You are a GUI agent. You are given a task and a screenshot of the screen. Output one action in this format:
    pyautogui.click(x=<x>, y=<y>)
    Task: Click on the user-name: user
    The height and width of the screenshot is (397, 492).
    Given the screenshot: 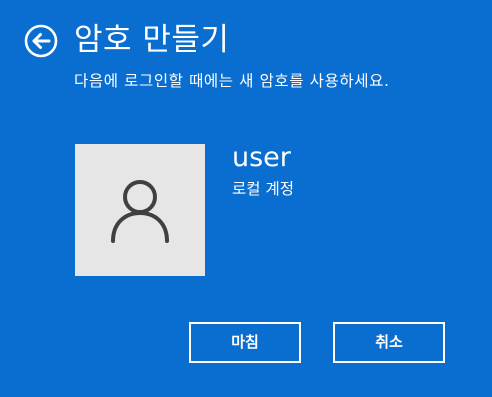 What is the action you would take?
    pyautogui.click(x=261, y=157)
    